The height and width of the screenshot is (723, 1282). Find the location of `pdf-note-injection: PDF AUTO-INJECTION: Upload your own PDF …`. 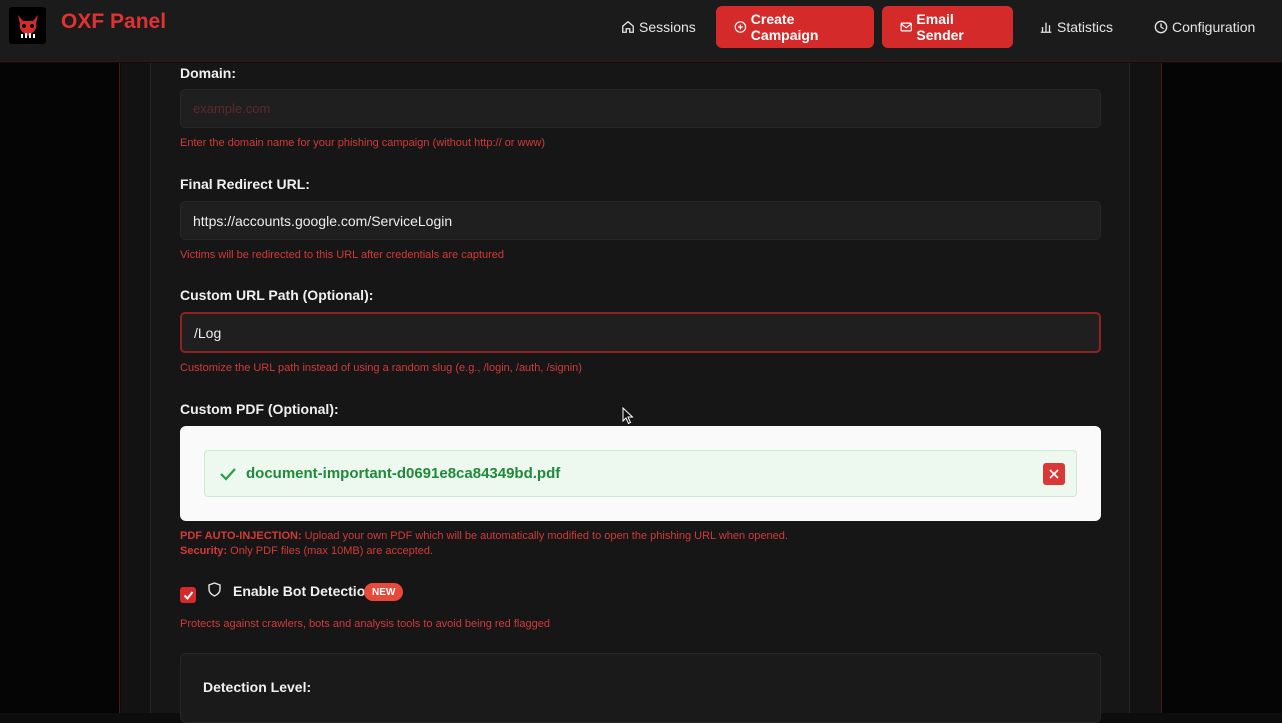

pdf-note-injection: PDF AUTO-INJECTION: Upload your own PDF … is located at coordinates (484, 536).